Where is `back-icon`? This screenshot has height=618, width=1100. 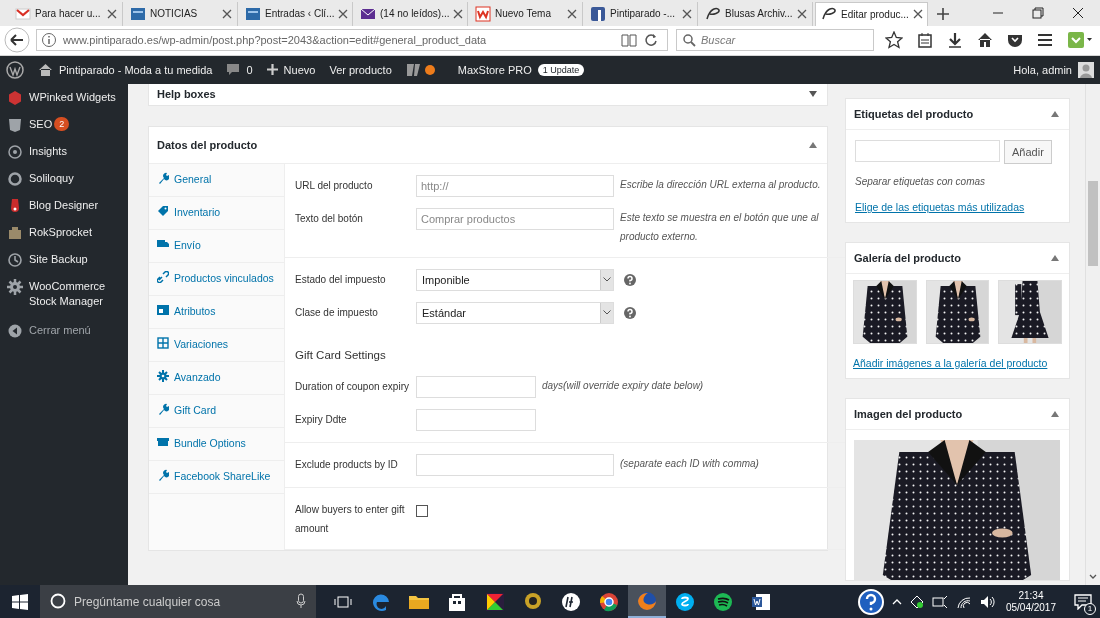 back-icon is located at coordinates (17, 40).